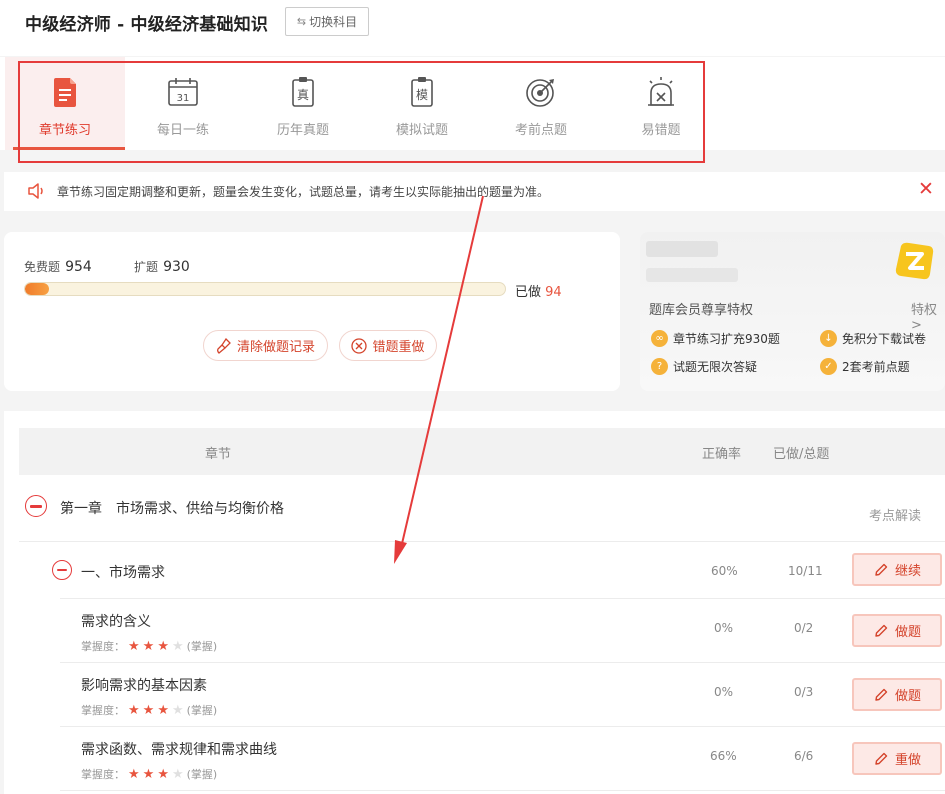 Image resolution: width=945 pixels, height=794 pixels. I want to click on knowledge-point-title: 影响需求的基本因素, so click(144, 685).